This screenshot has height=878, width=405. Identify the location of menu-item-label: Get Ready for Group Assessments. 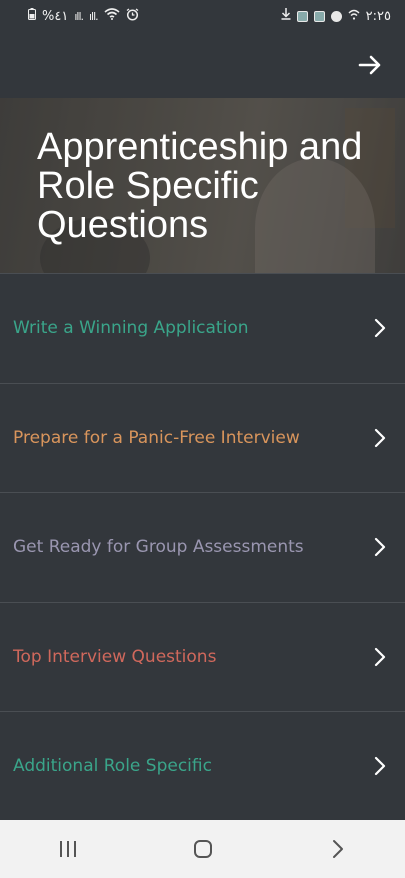
(158, 547).